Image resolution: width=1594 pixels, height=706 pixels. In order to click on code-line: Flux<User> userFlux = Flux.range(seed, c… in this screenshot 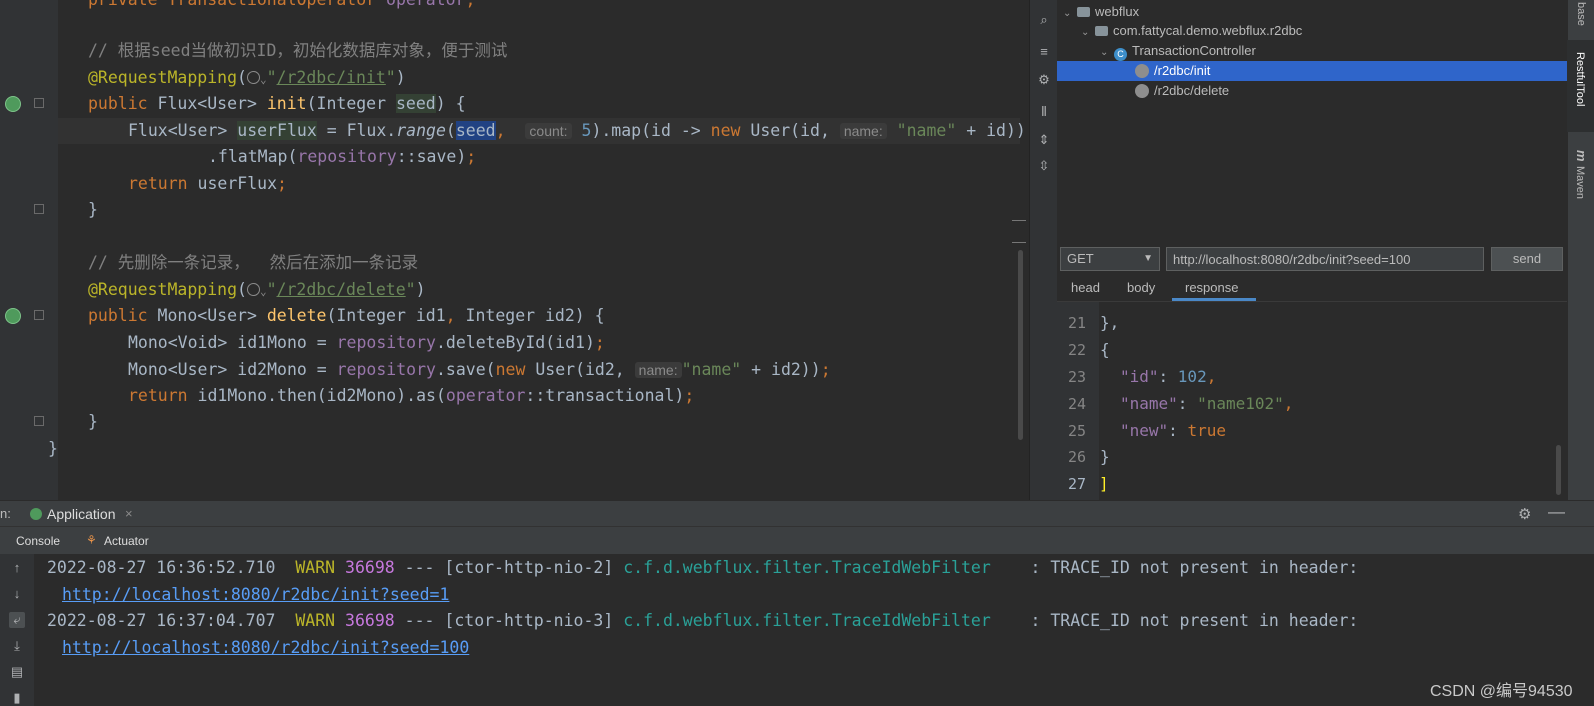, I will do `click(577, 130)`.